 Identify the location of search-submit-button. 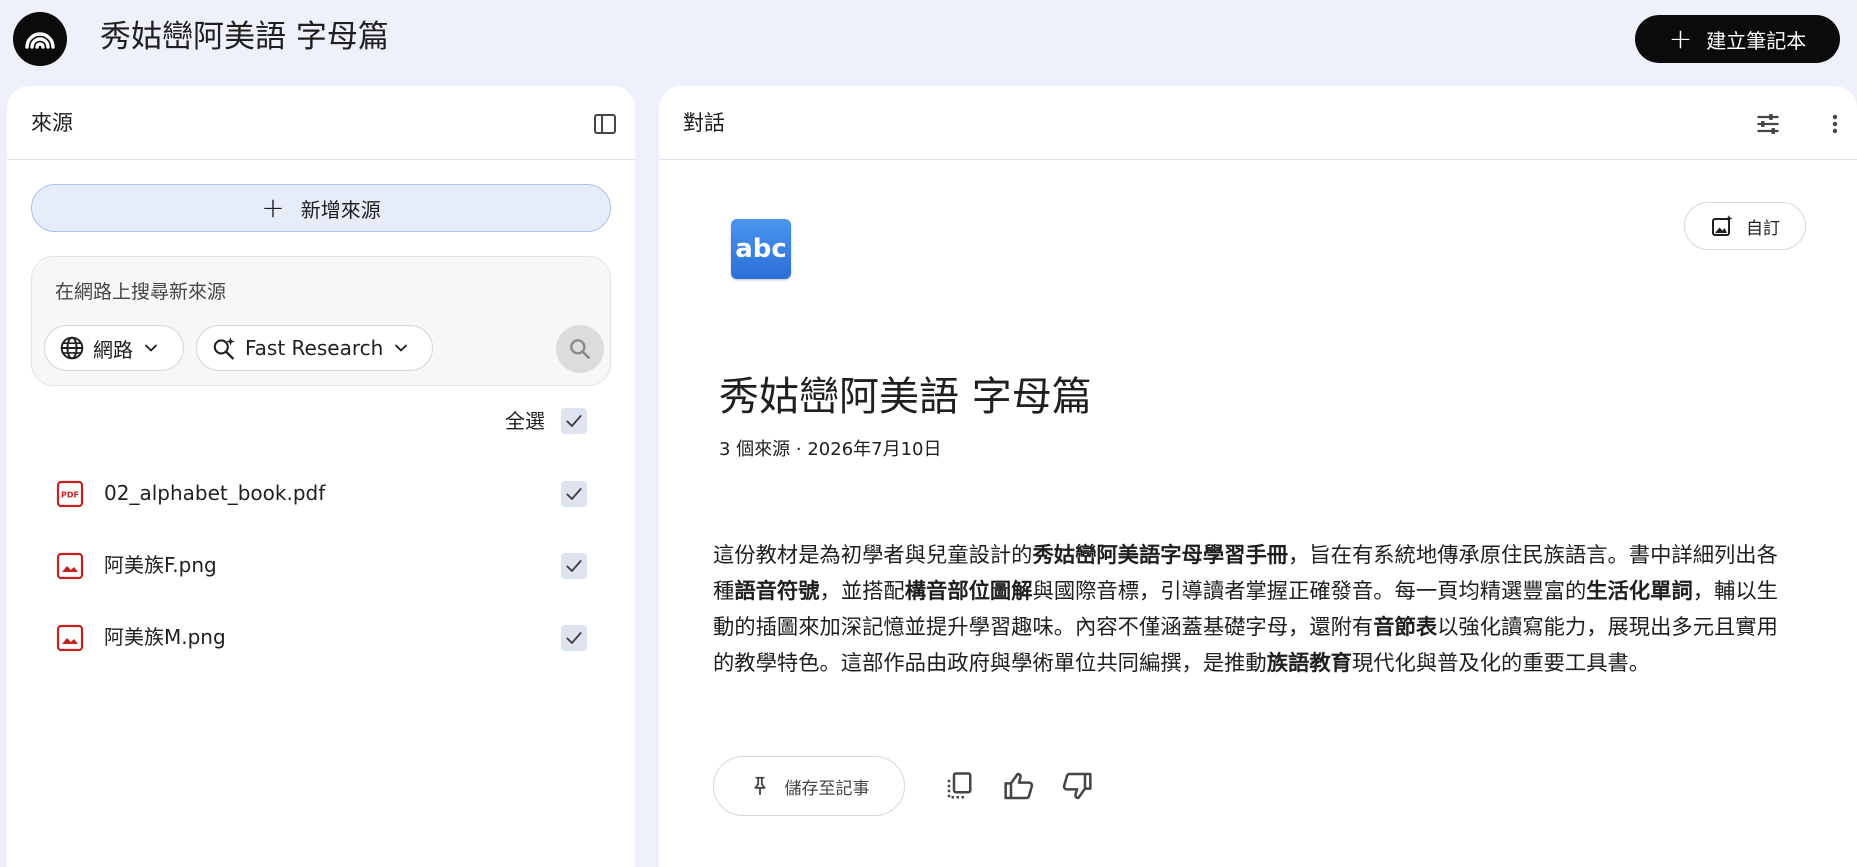
(580, 349).